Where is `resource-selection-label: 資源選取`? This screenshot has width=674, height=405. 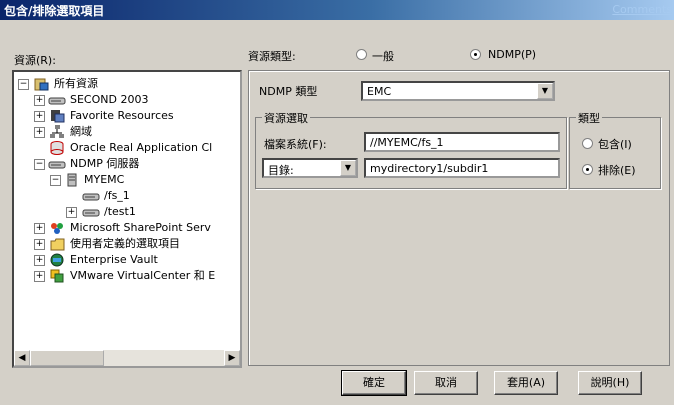
resource-selection-label: 資源選取 is located at coordinates (286, 118).